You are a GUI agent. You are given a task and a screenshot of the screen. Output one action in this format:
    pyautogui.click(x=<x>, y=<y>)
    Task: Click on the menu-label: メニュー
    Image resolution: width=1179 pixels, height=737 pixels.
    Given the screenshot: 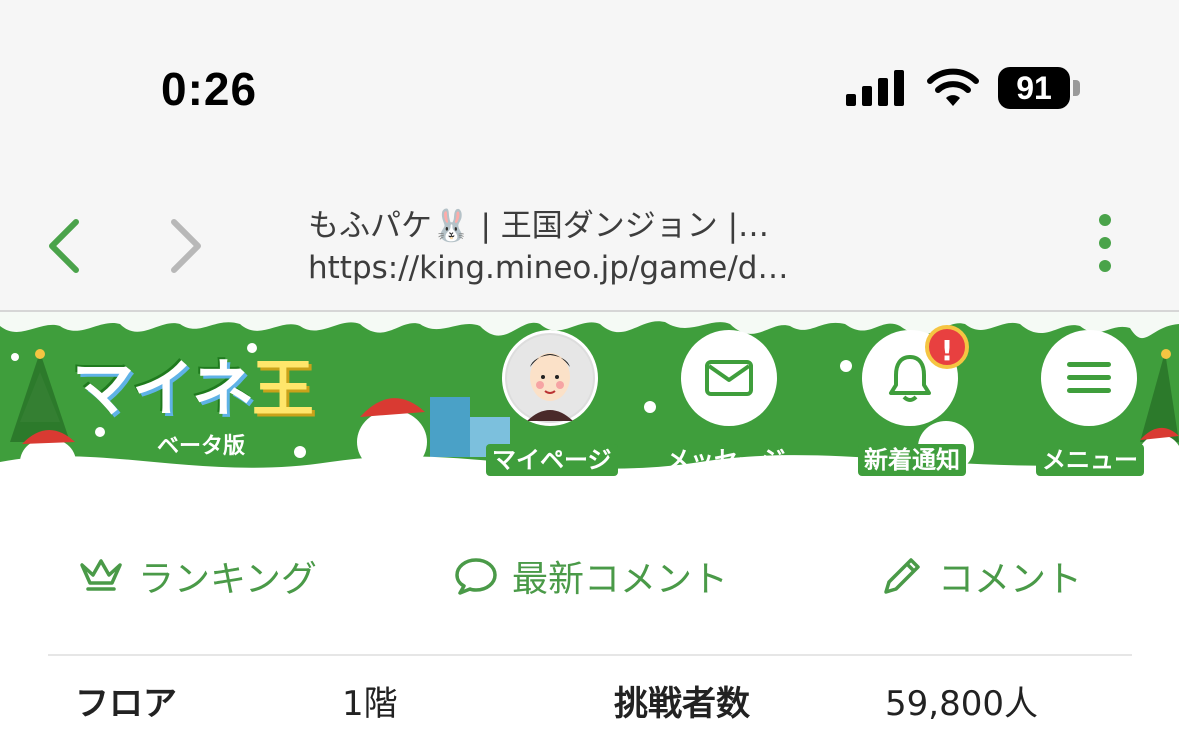 What is the action you would take?
    pyautogui.click(x=1090, y=458)
    